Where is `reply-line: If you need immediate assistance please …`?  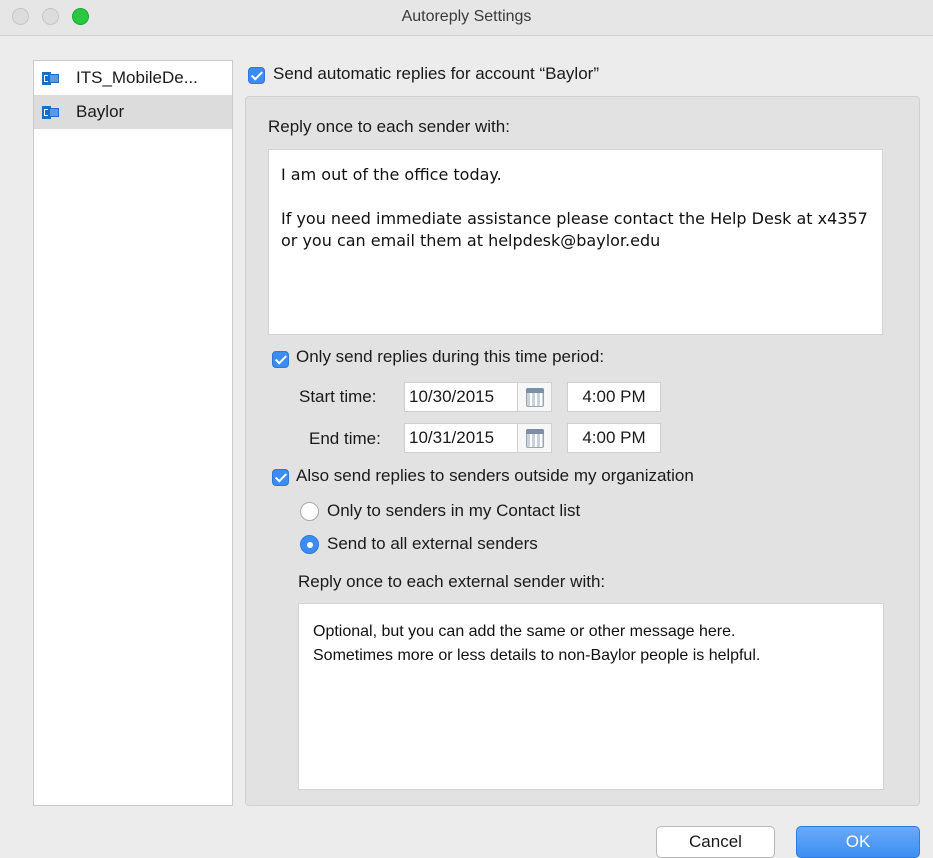
reply-line: If you need immediate assistance please … is located at coordinates (574, 229).